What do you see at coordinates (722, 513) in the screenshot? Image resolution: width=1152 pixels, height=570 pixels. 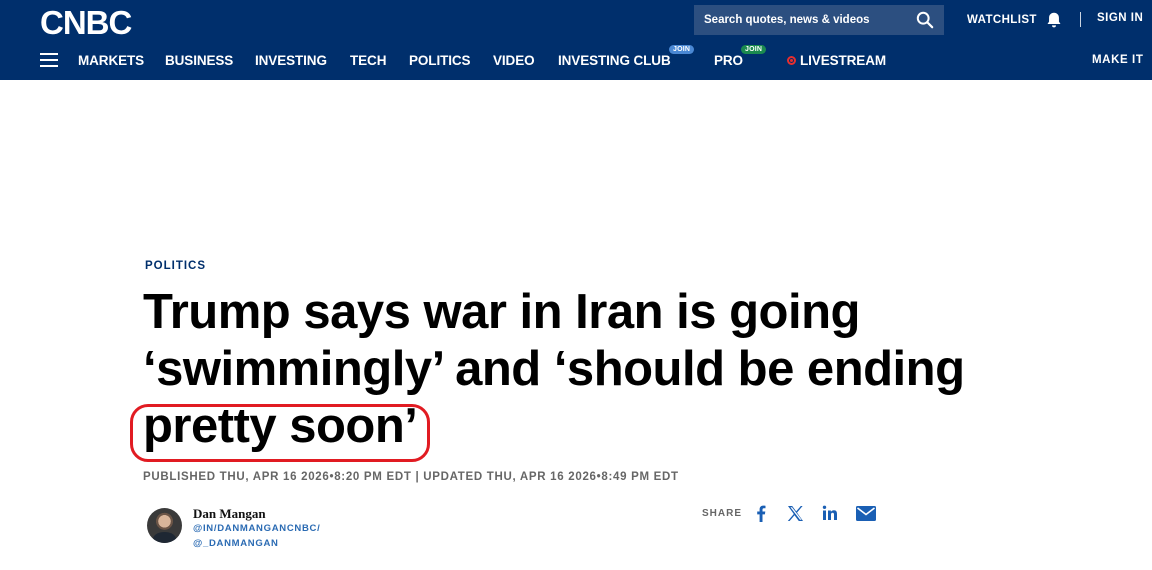 I see `share-label: SHARE` at bounding box center [722, 513].